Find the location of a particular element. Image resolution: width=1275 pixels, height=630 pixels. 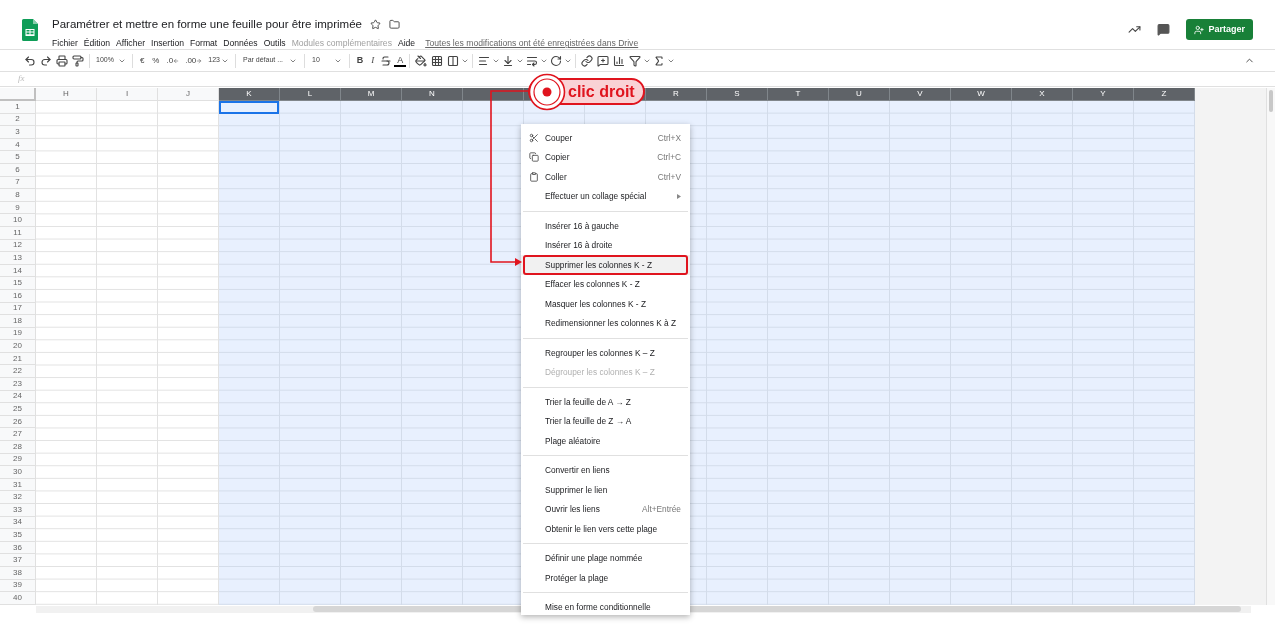

menu-item: Édition is located at coordinates (97, 44).